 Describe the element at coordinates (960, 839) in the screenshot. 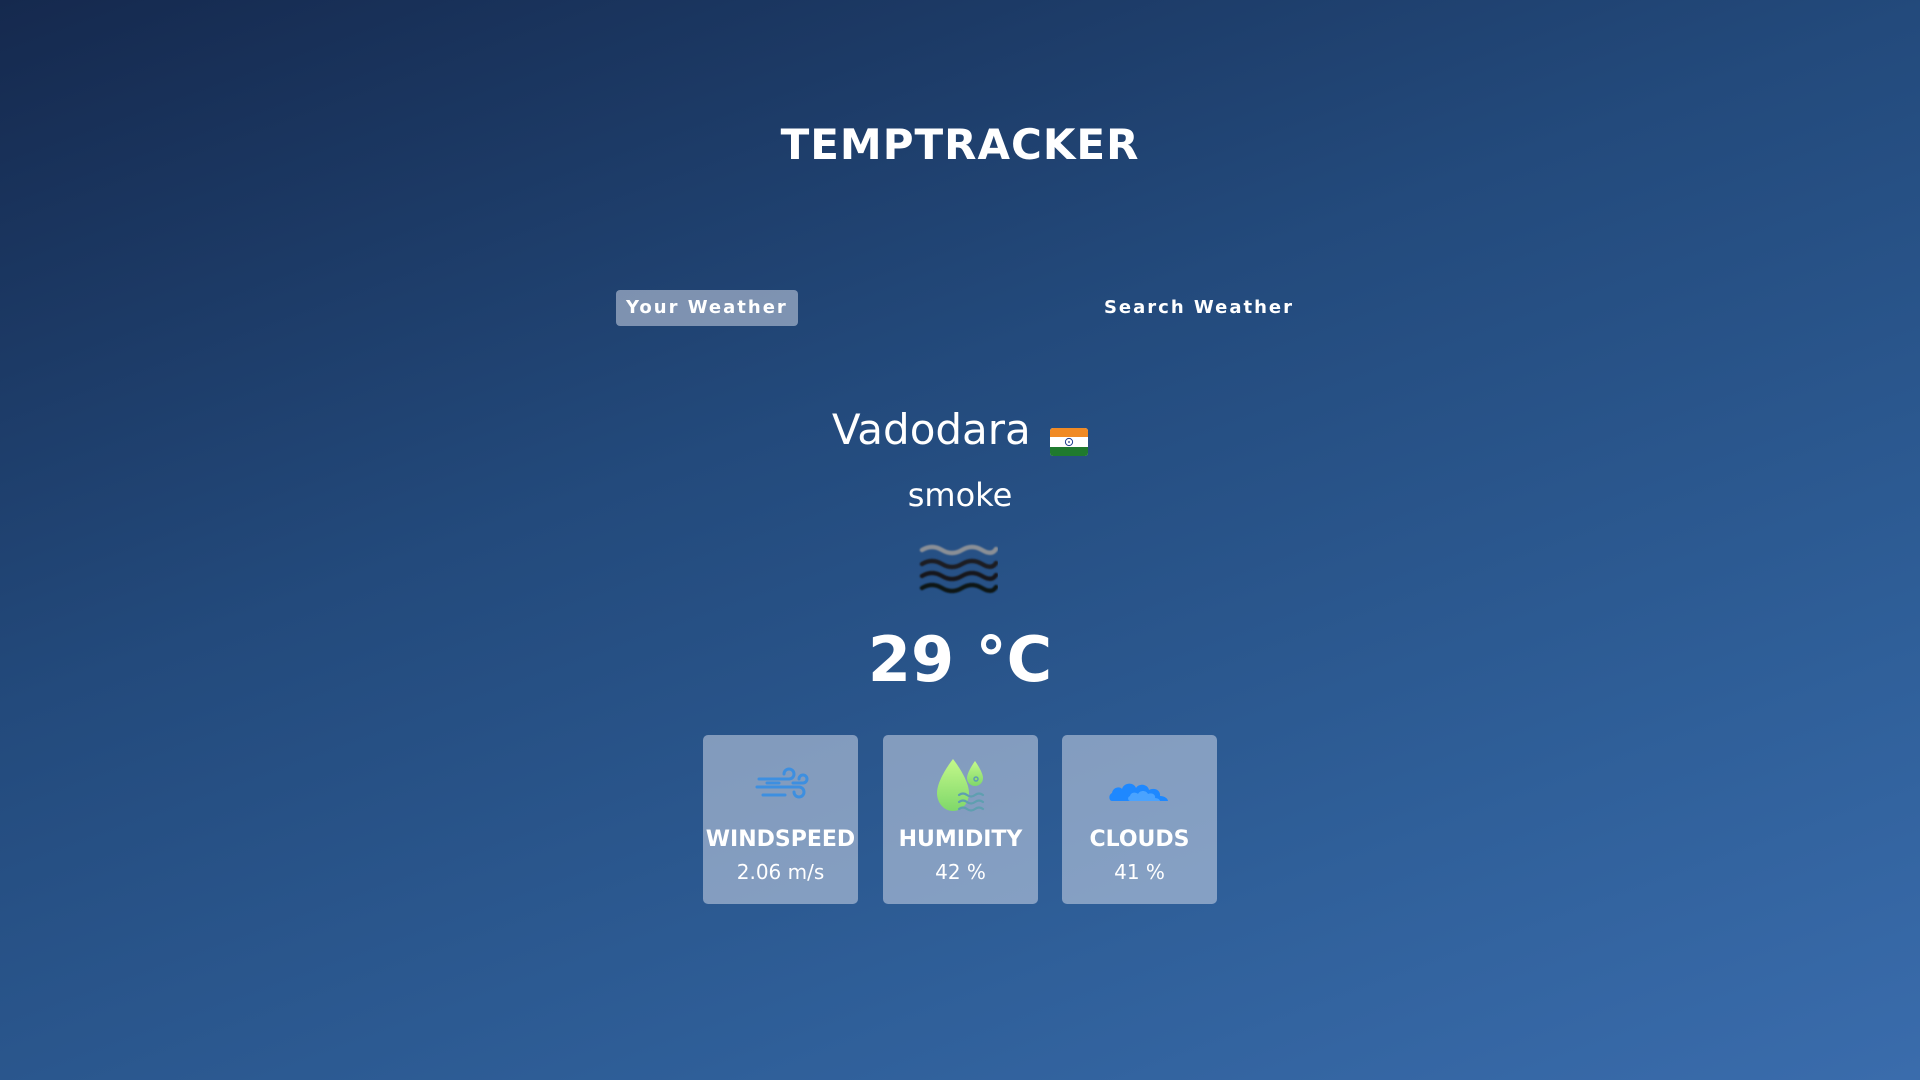

I see `humidity-label: HUMIDITY` at that location.